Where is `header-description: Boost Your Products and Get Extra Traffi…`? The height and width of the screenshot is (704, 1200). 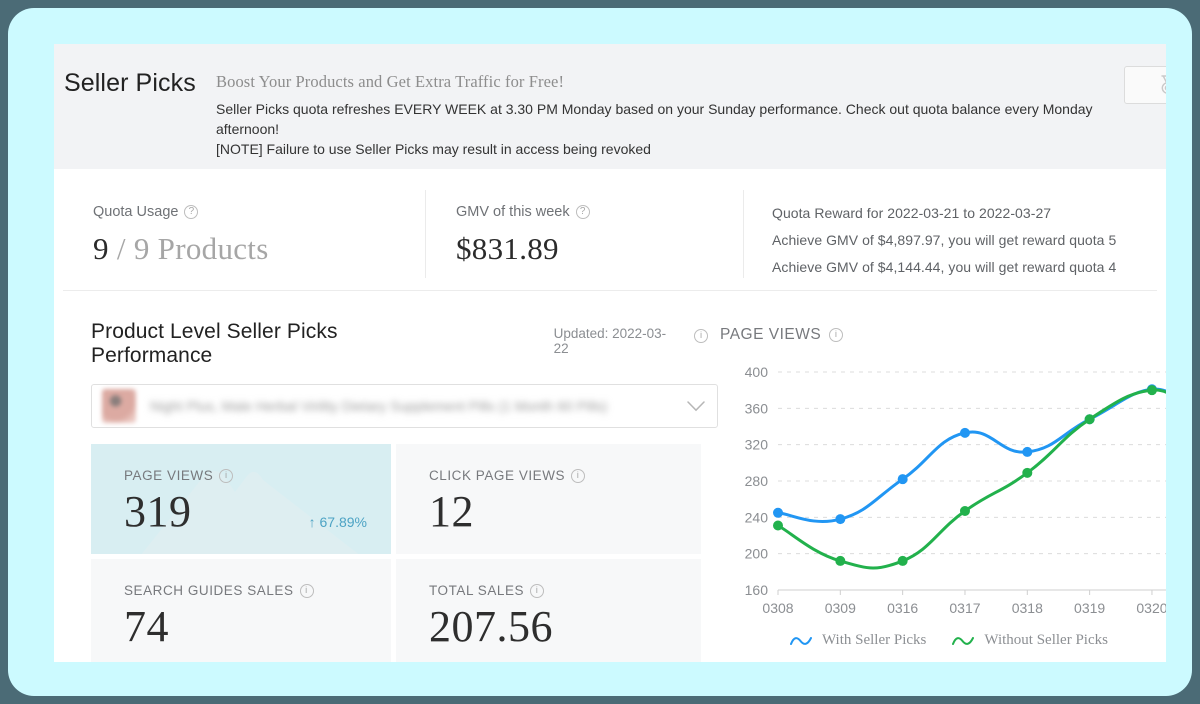
header-description: Boost Your Products and Get Extra Traffi… is located at coordinates (656, 115).